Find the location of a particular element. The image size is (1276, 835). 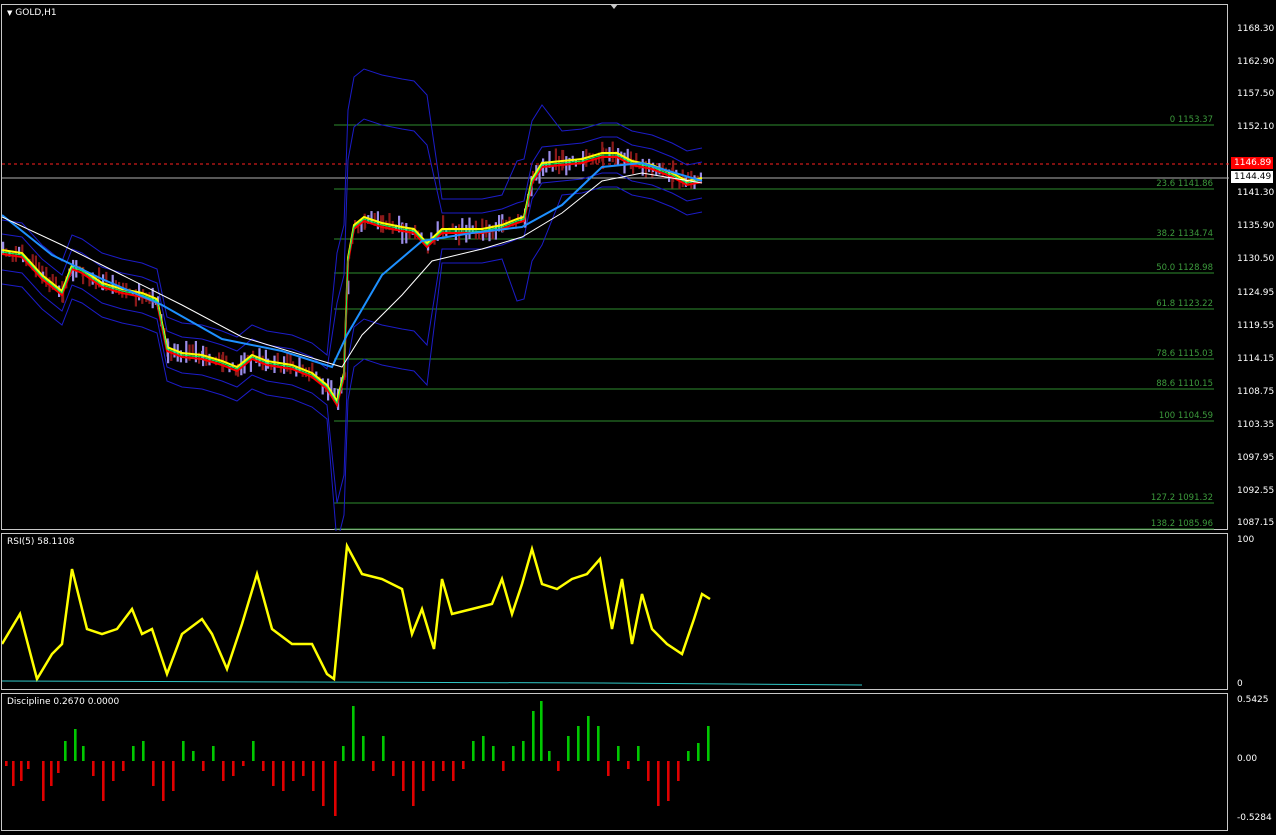

rsi-signal-line is located at coordinates (432, 683).